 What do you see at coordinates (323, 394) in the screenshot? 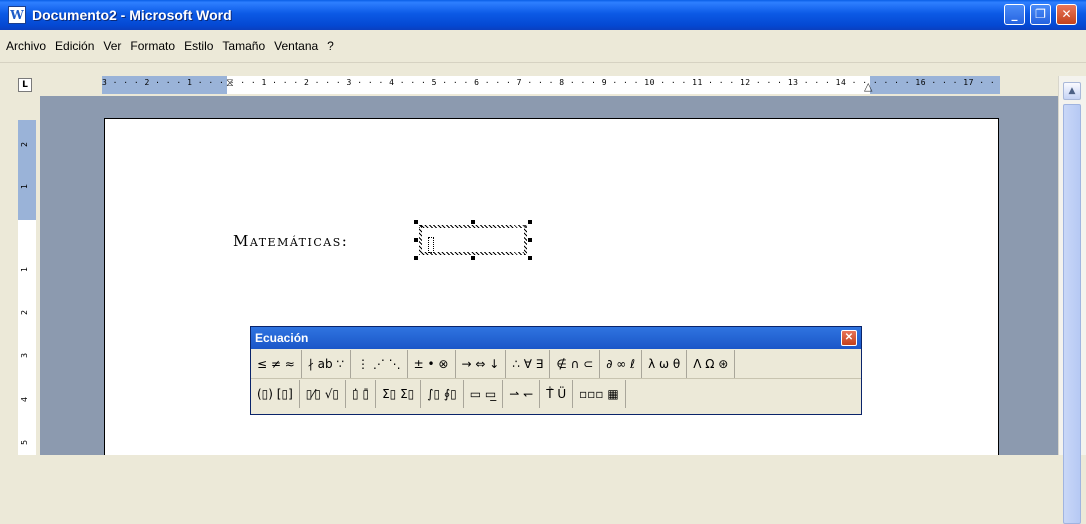
I see `fraction-radical-templates-button: ▯⁄▯ √▯` at bounding box center [323, 394].